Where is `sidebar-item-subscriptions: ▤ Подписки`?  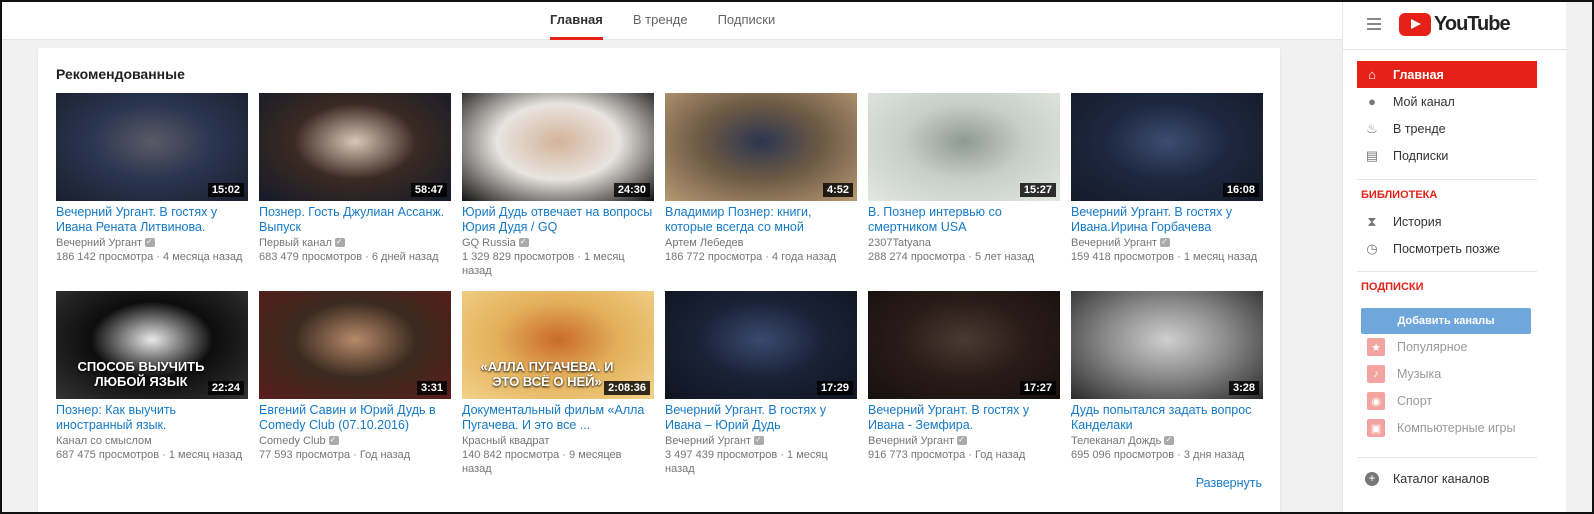 sidebar-item-subscriptions: ▤ Подписки is located at coordinates (1447, 155).